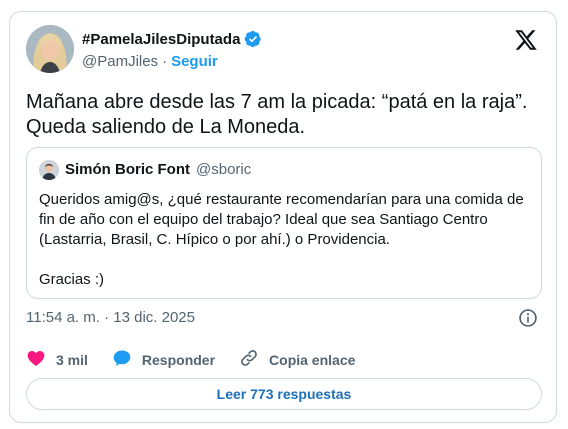 The width and height of the screenshot is (568, 429). I want to click on verified-badge-icon, so click(253, 39).